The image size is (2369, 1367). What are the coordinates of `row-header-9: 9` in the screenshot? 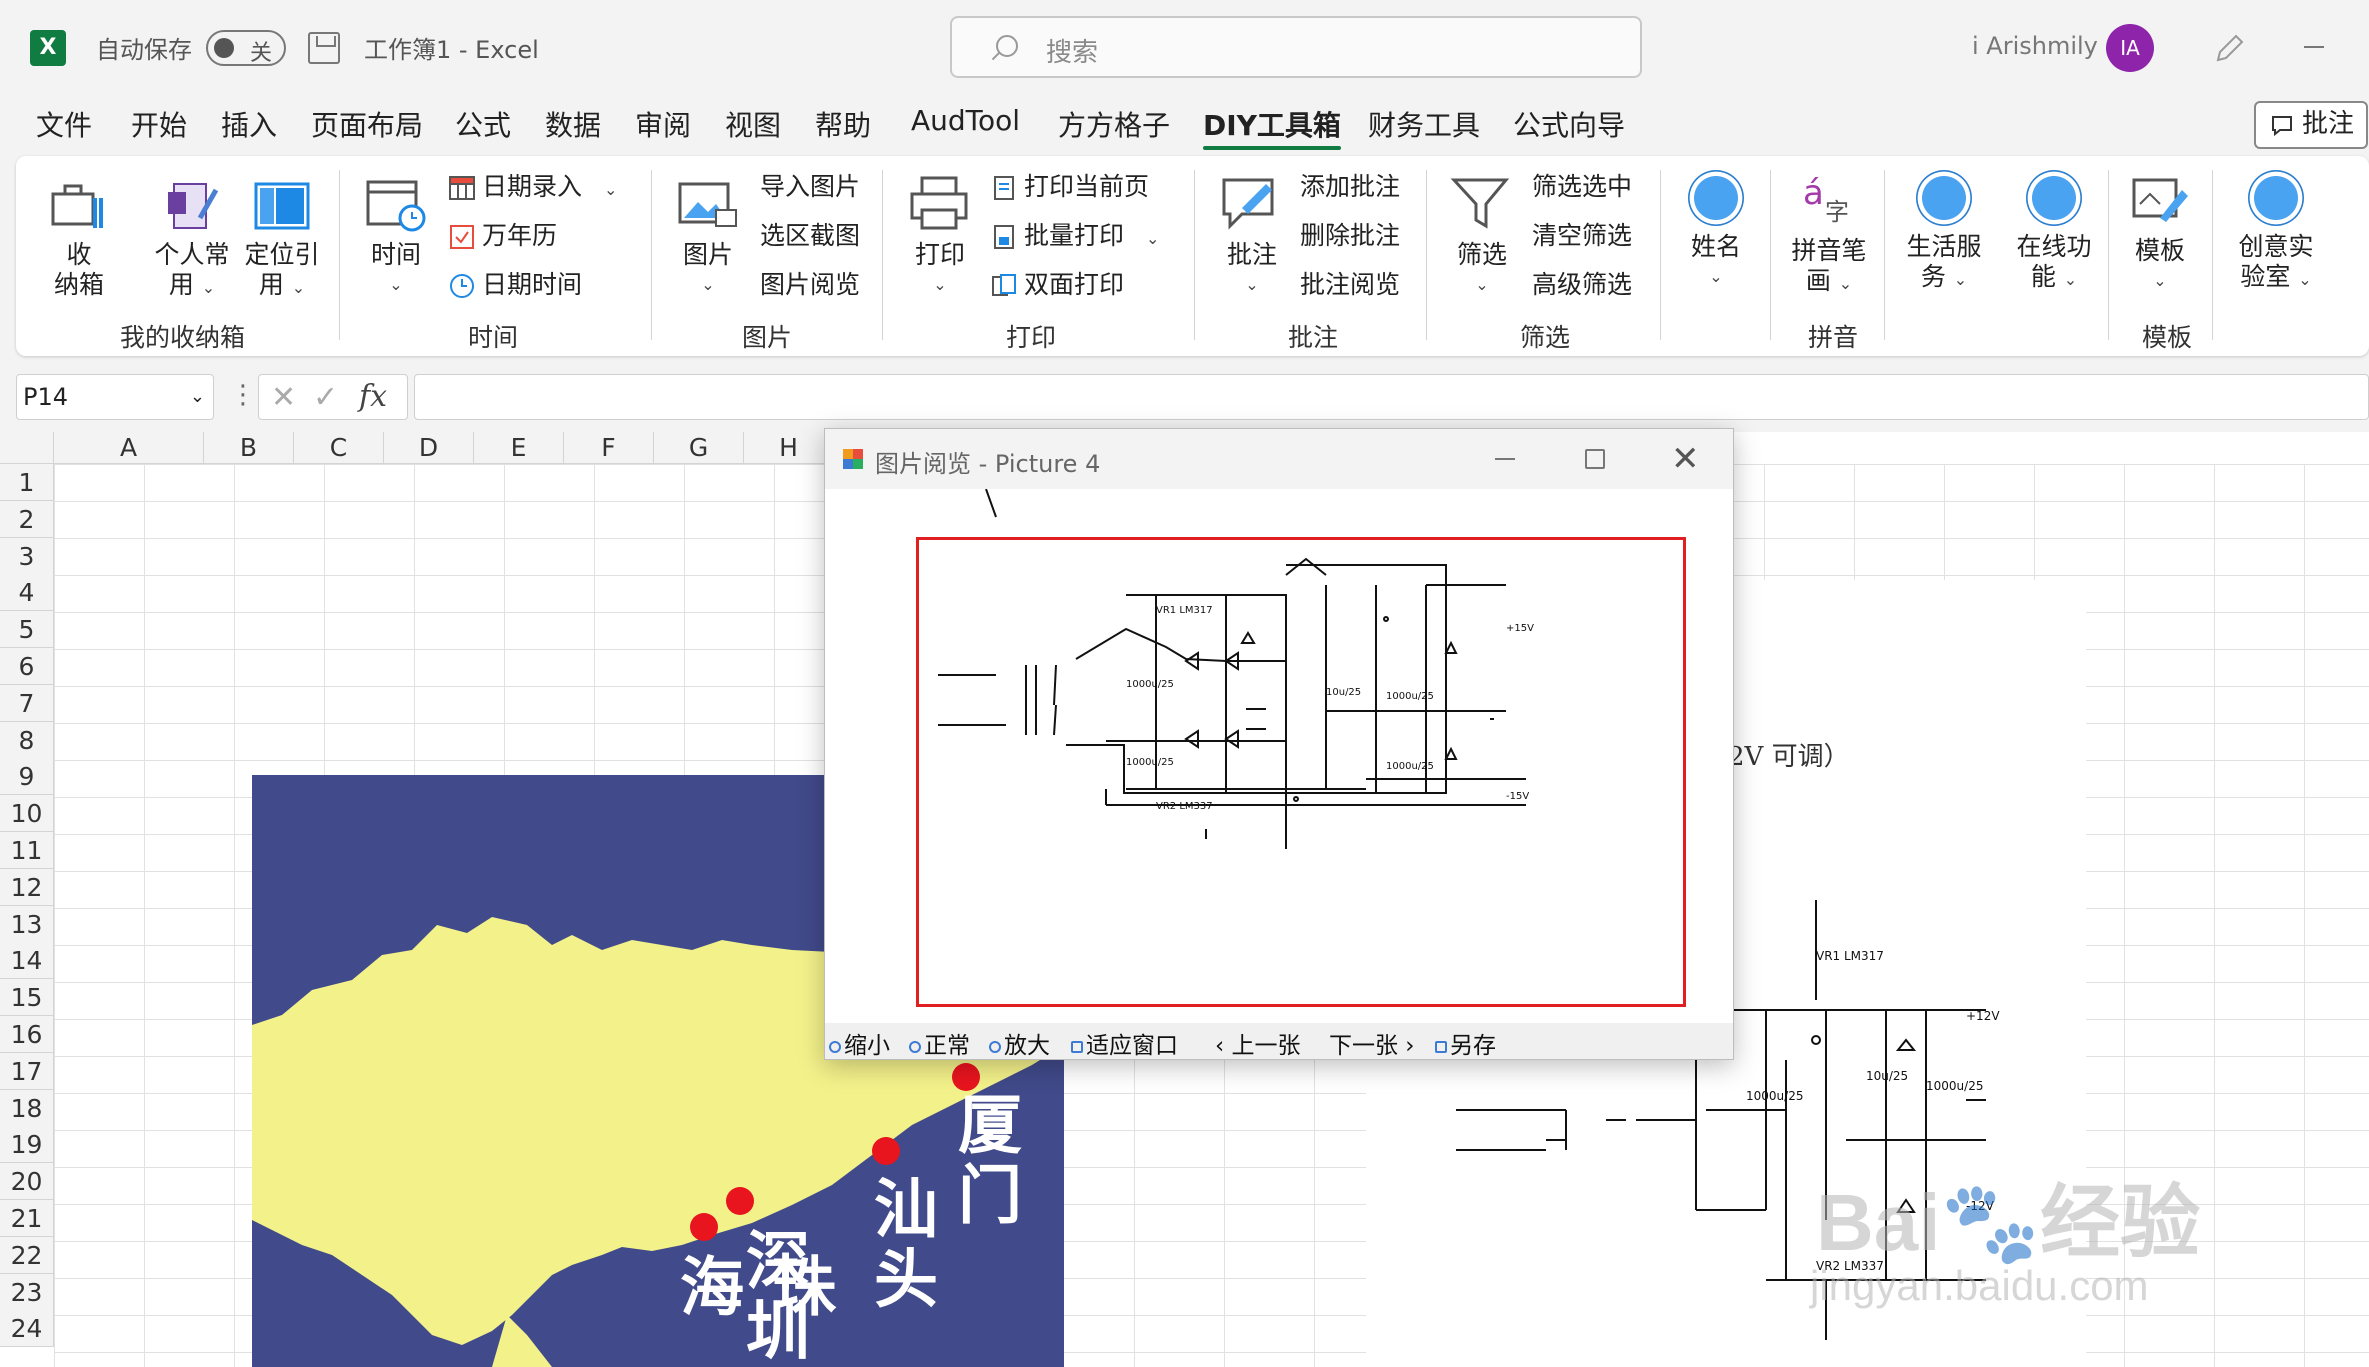 It's located at (27, 777).